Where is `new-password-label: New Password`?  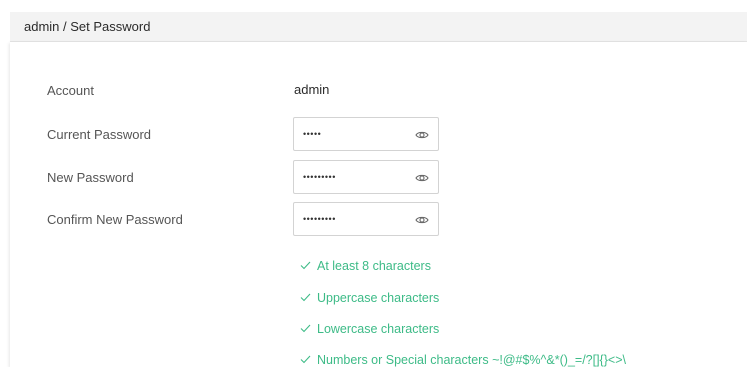 new-password-label: New Password is located at coordinates (90, 177).